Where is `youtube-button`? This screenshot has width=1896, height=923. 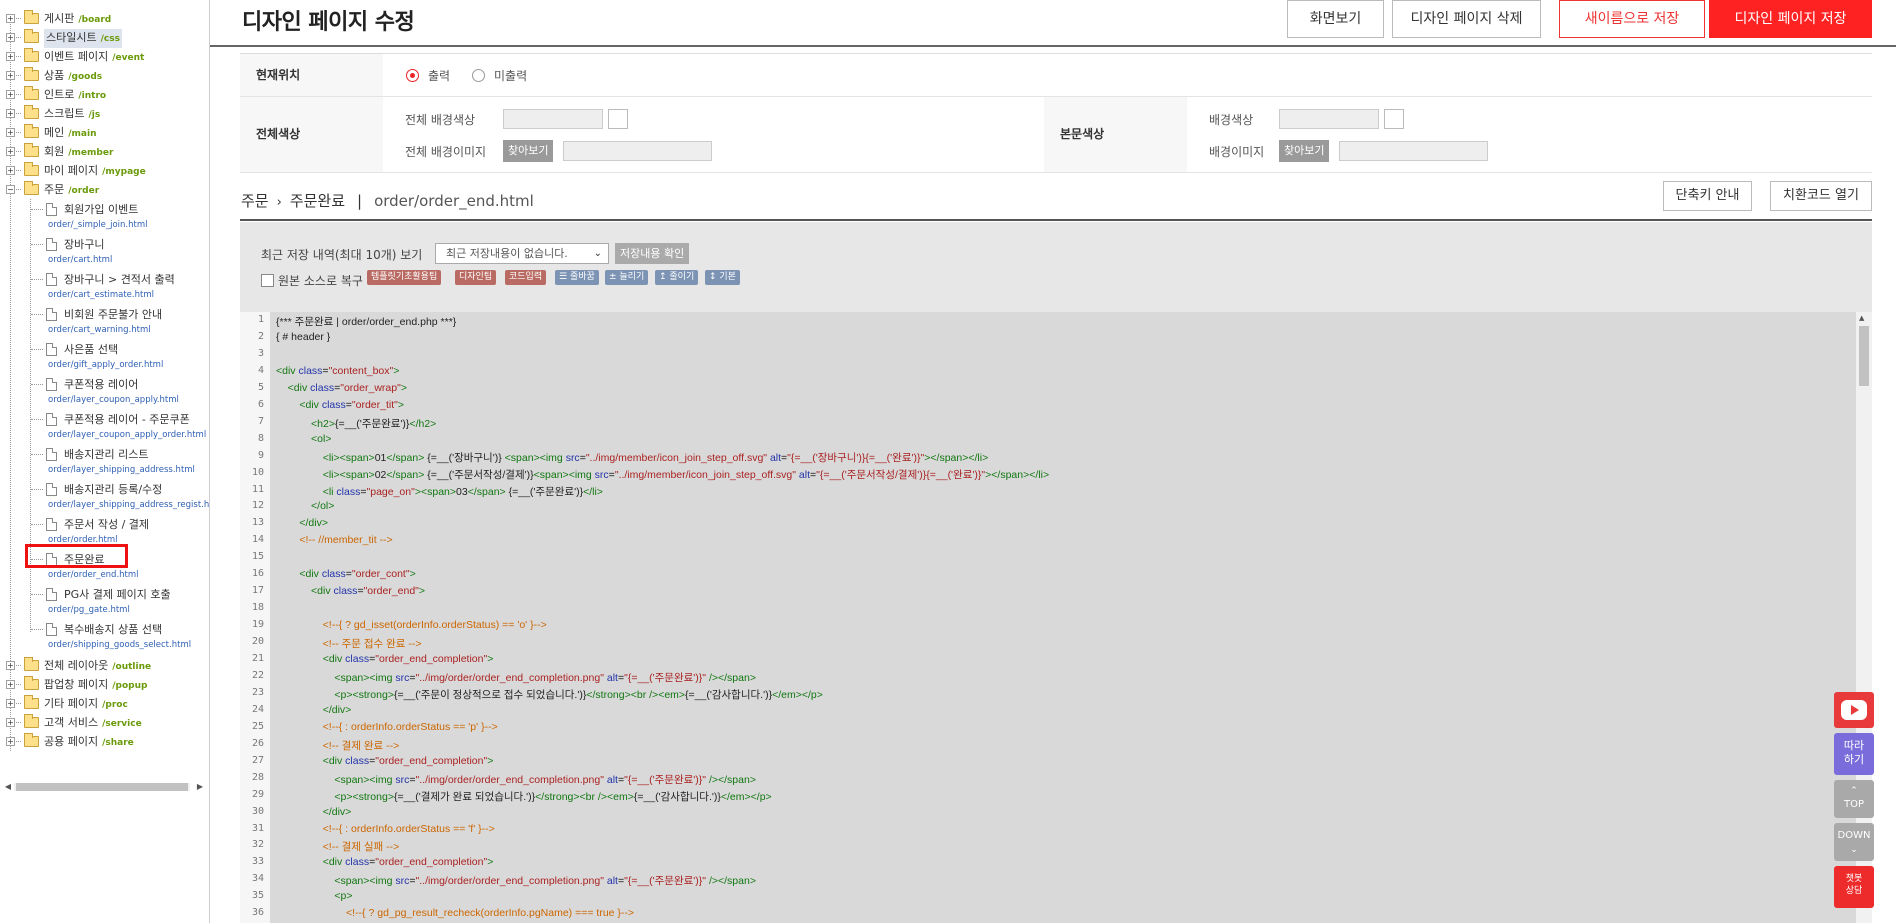
youtube-button is located at coordinates (1854, 710).